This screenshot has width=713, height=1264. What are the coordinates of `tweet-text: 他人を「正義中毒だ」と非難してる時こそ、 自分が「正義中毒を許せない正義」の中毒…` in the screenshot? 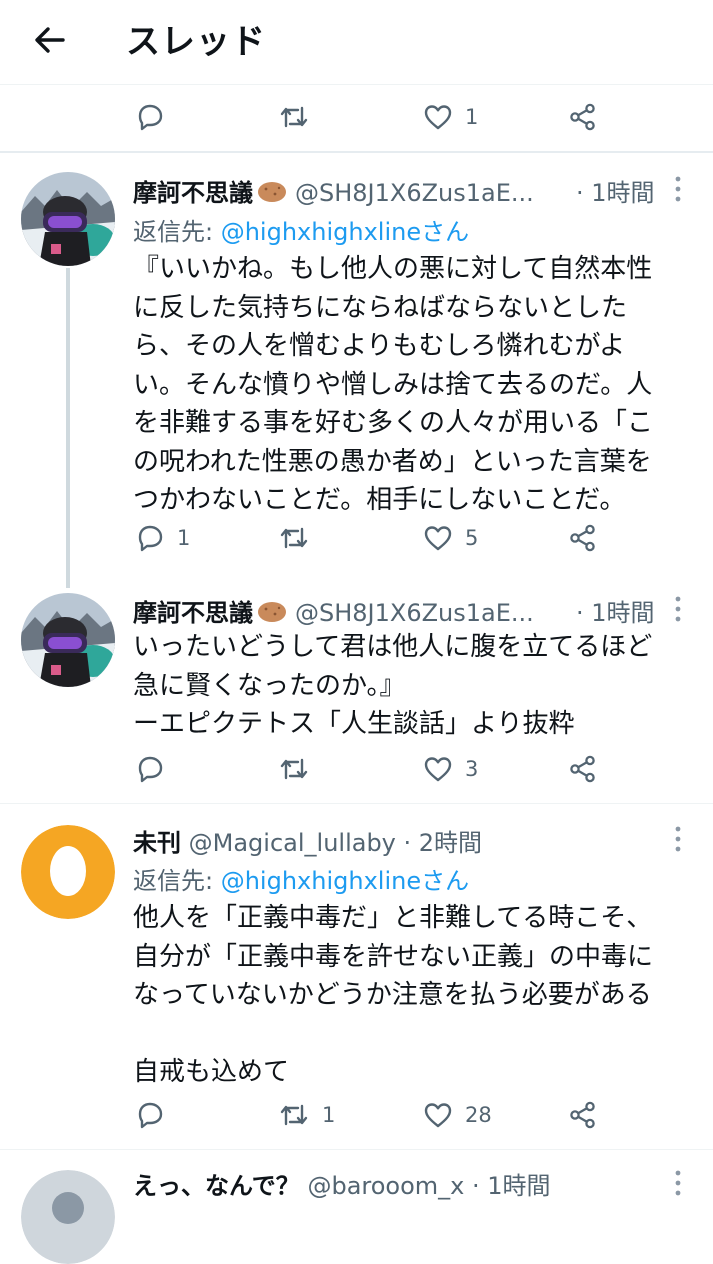 It's located at (393, 995).